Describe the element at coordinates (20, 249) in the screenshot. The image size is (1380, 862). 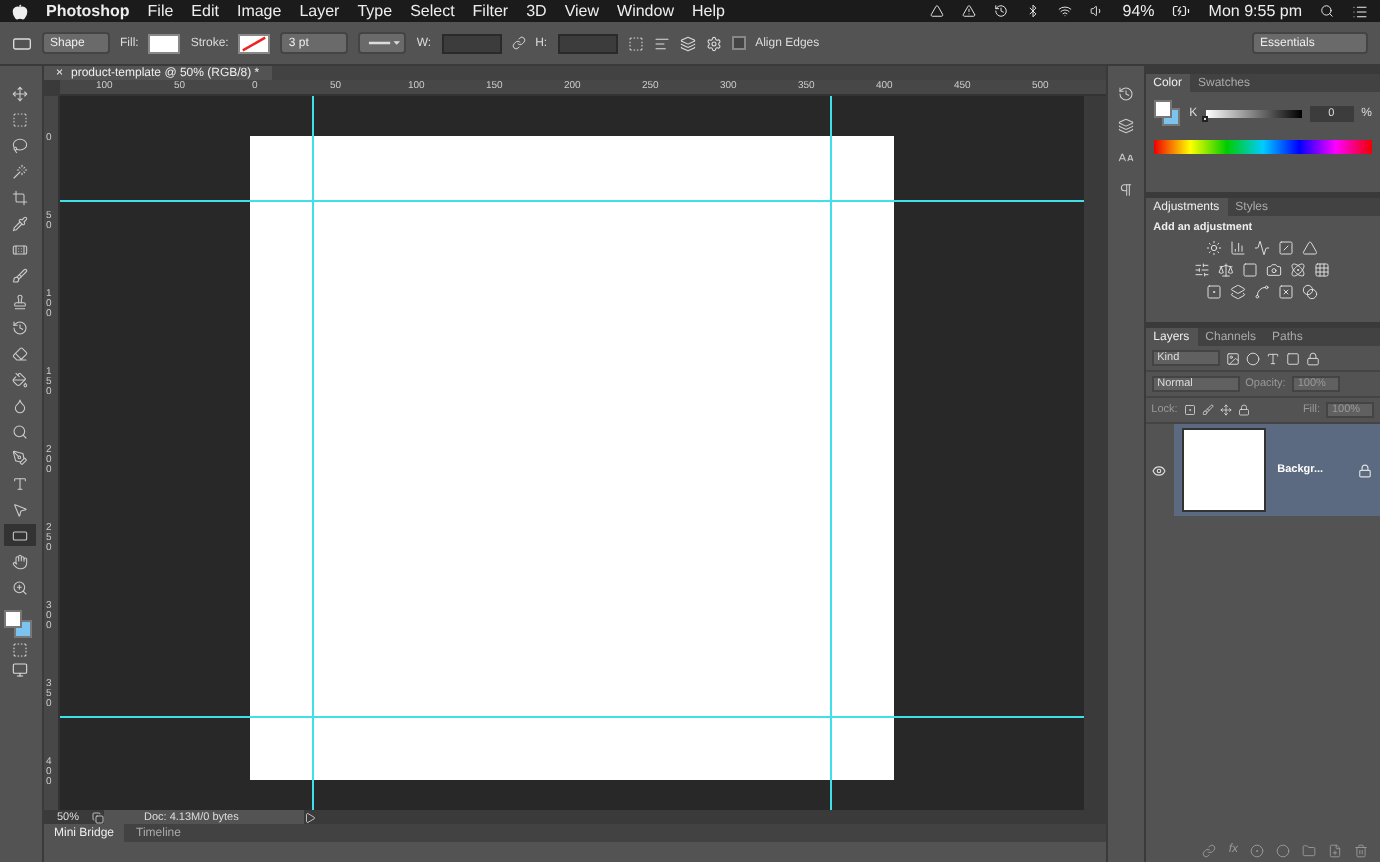
I see `healing-tool-icon` at that location.